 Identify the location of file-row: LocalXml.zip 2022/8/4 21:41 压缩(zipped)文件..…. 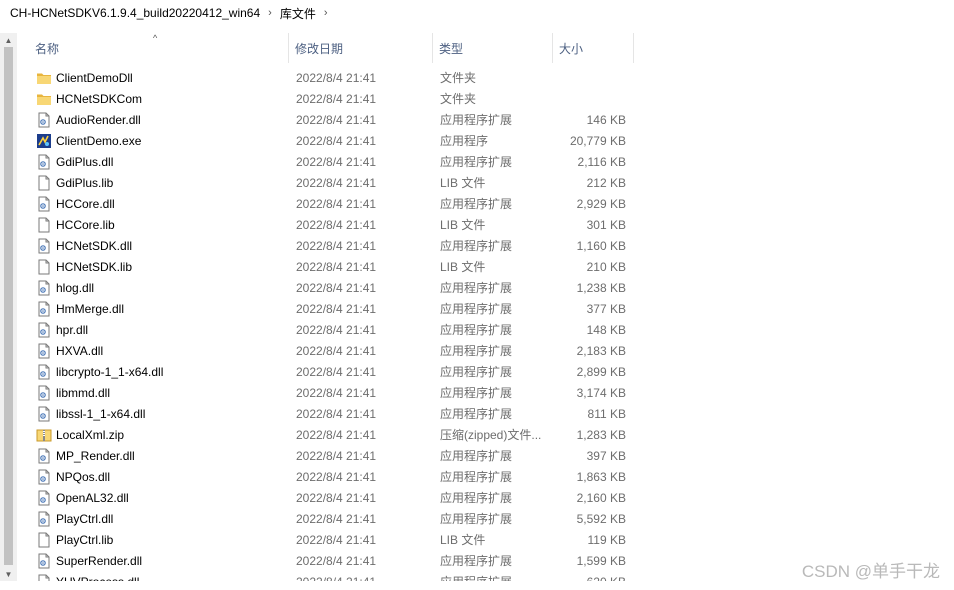
(349, 434).